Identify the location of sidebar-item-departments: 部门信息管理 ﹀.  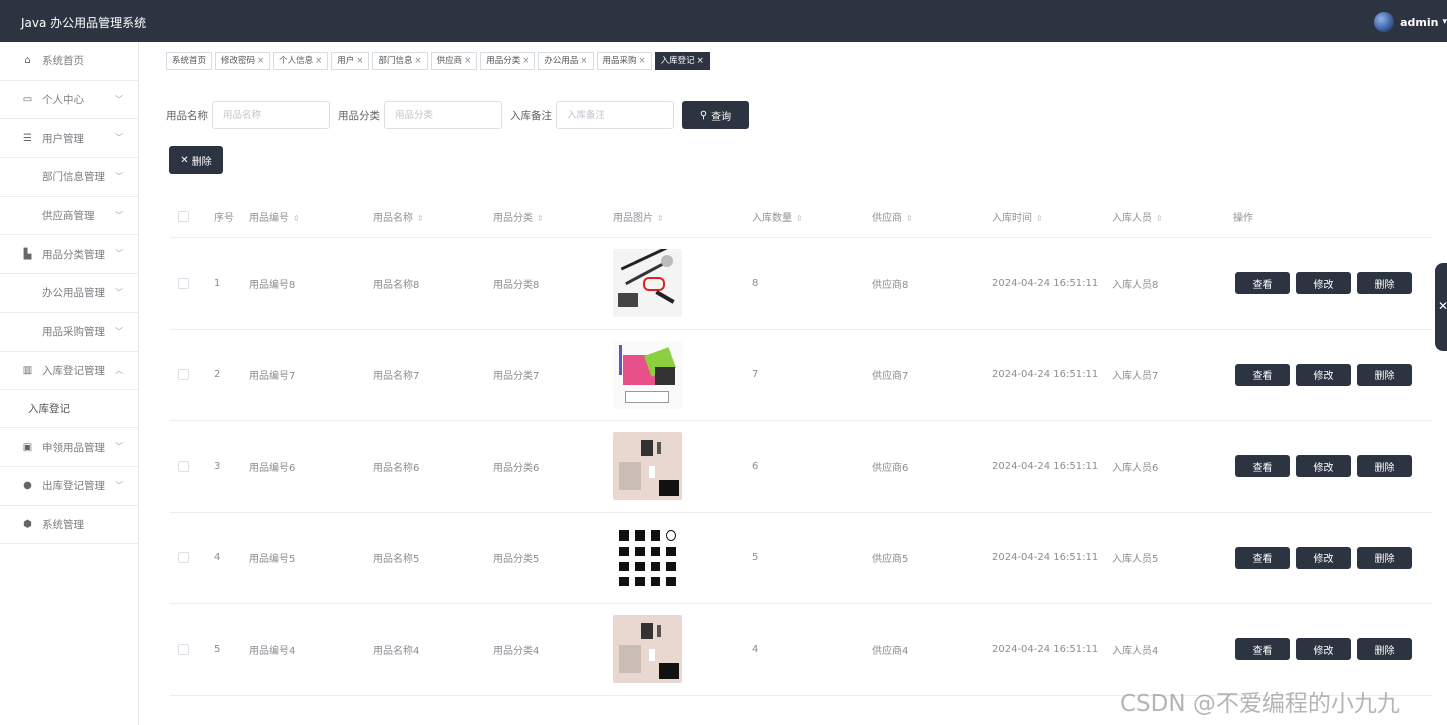
(69, 177).